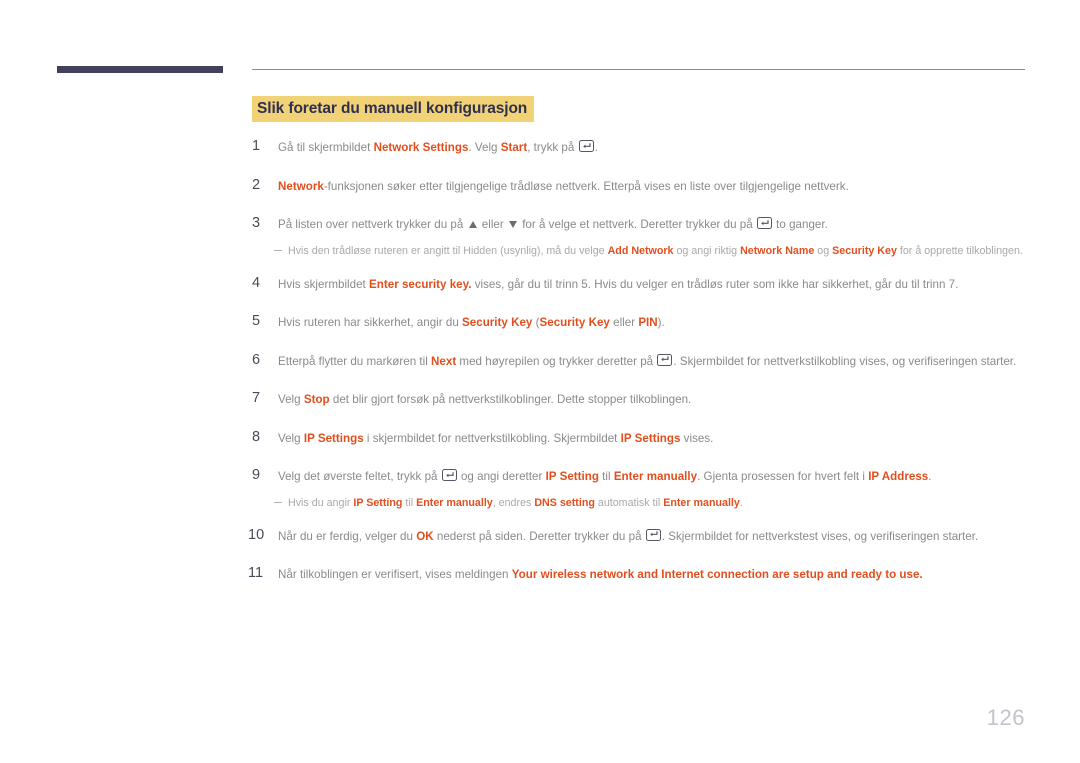  I want to click on emphasized-term: PIN, so click(648, 323).